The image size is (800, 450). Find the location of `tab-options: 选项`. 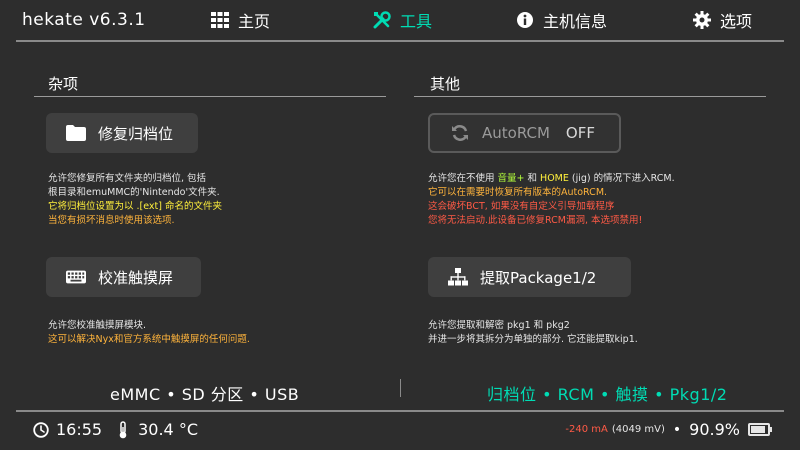

tab-options: 选项 is located at coordinates (722, 20).